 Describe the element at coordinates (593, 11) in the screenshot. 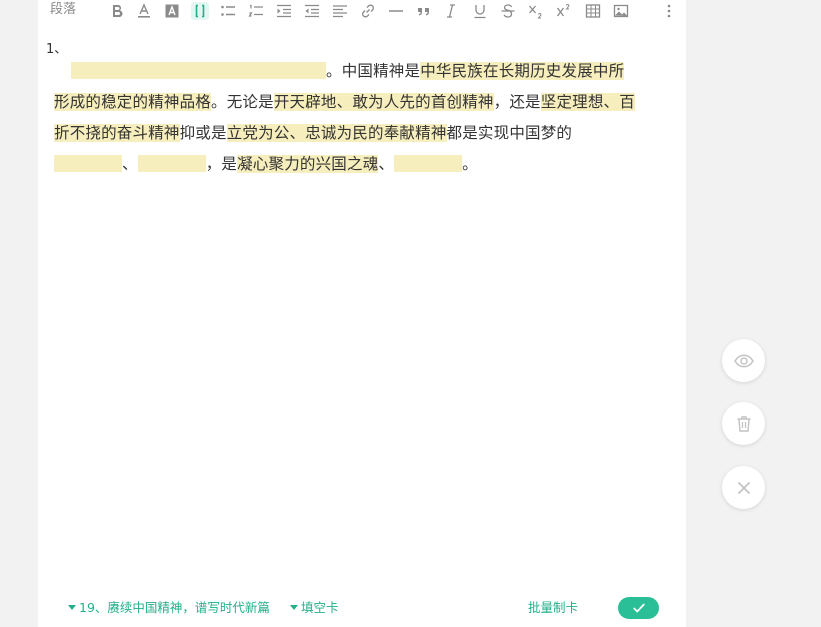

I see `table-icon` at that location.